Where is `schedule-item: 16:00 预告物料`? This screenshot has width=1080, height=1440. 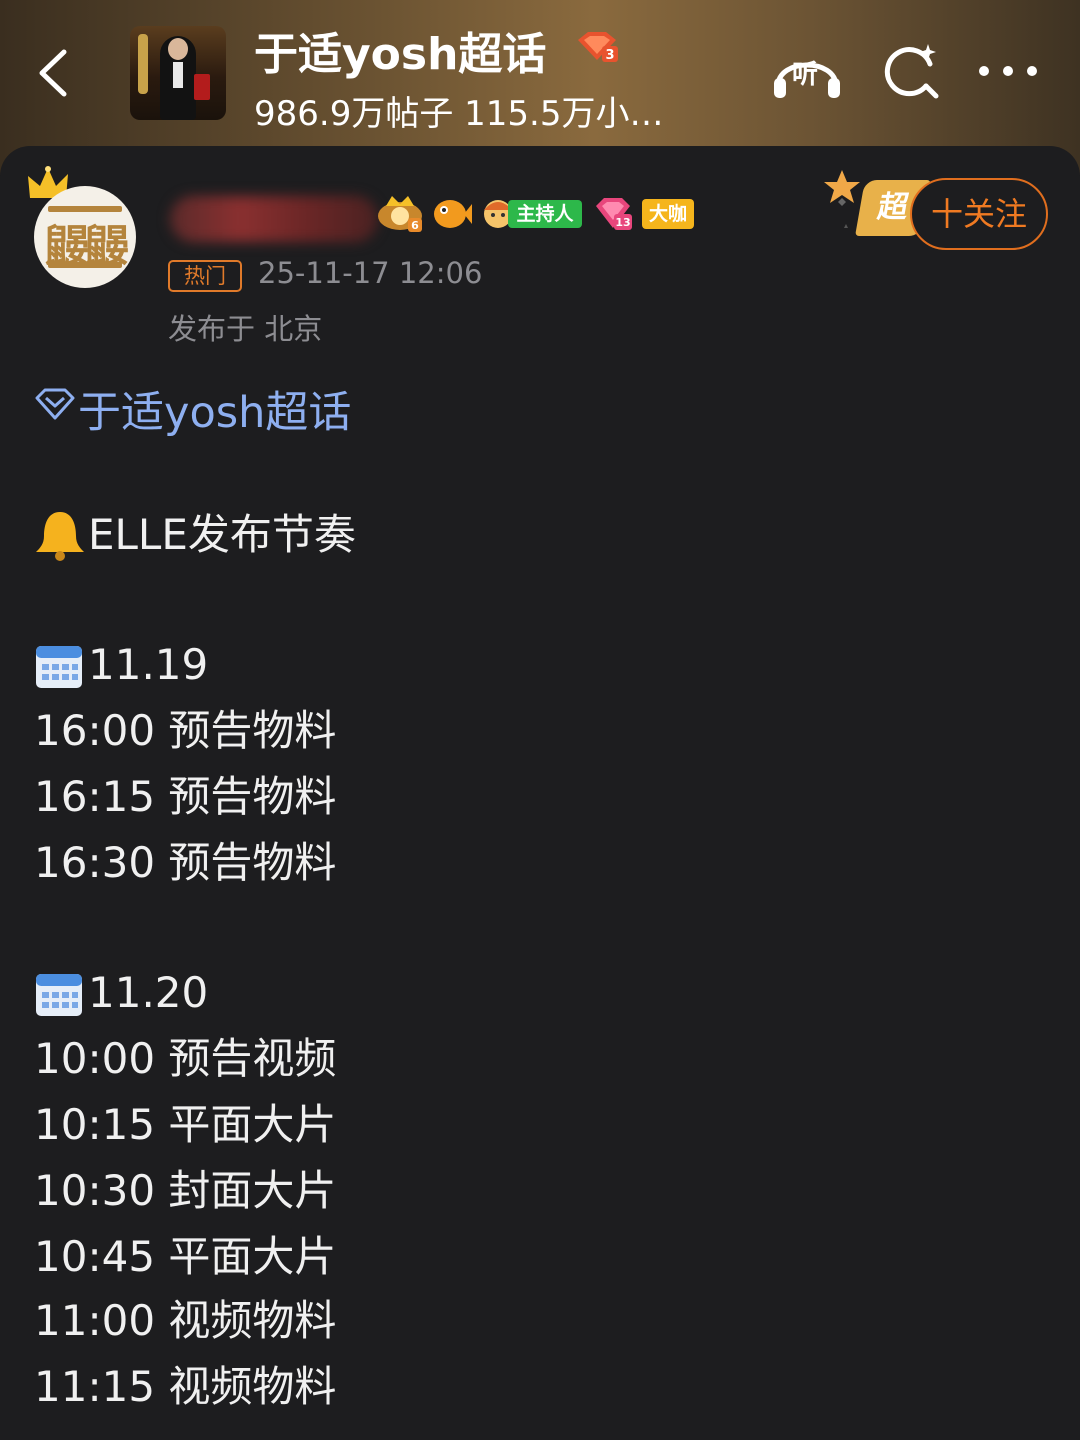
schedule-item: 16:00 预告物料 is located at coordinates (185, 730).